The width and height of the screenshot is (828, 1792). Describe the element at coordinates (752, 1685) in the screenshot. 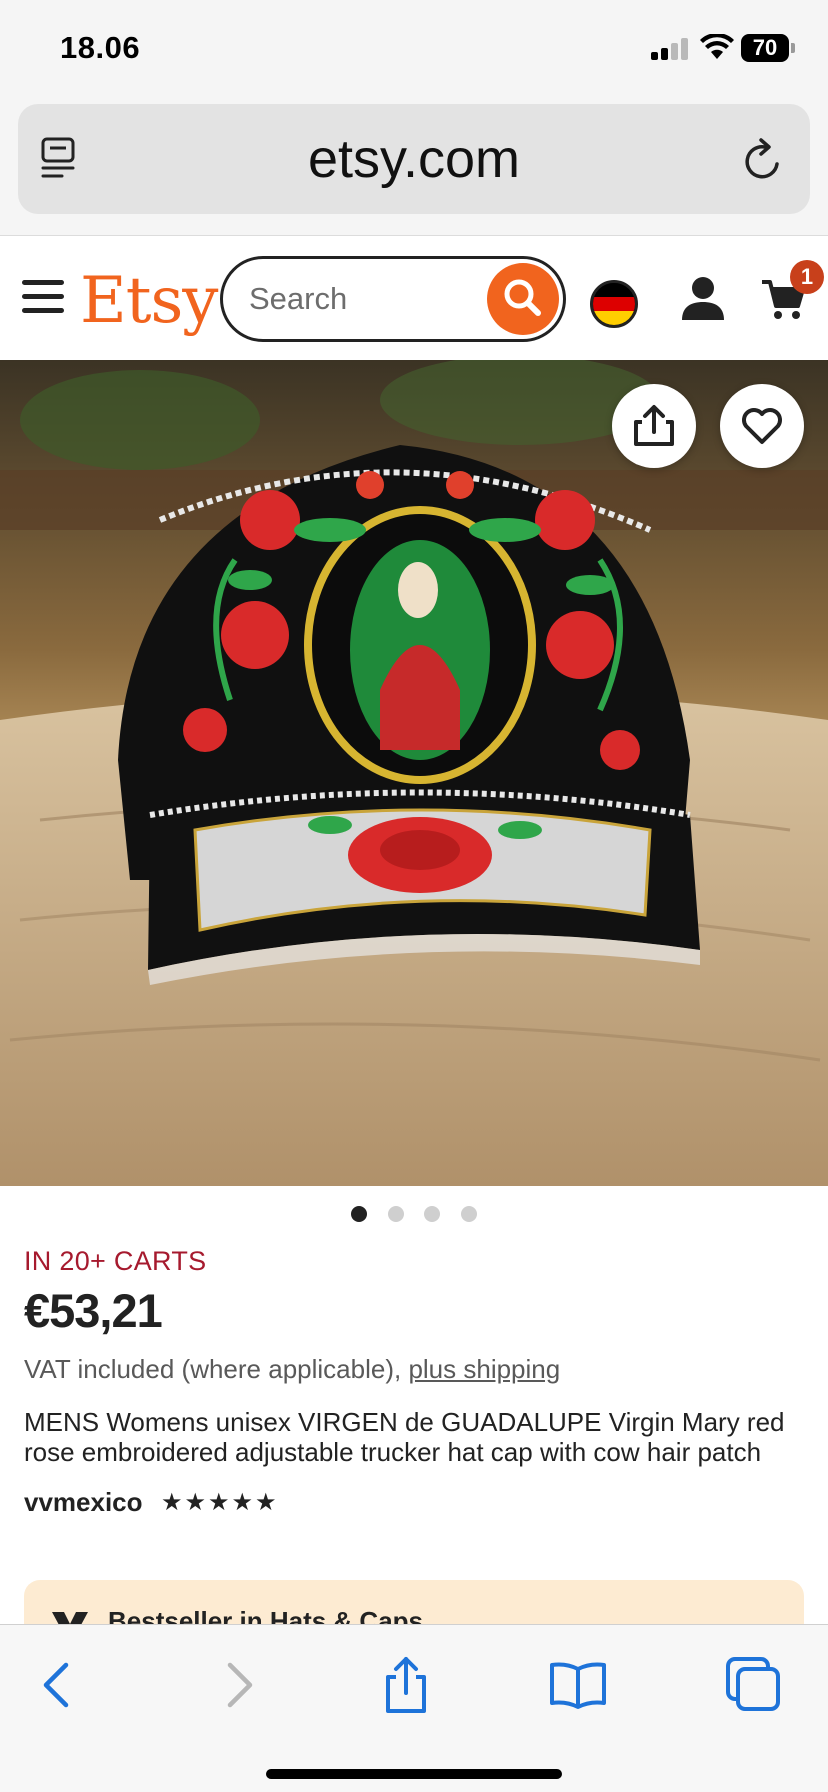

I see `tabs-icon` at that location.